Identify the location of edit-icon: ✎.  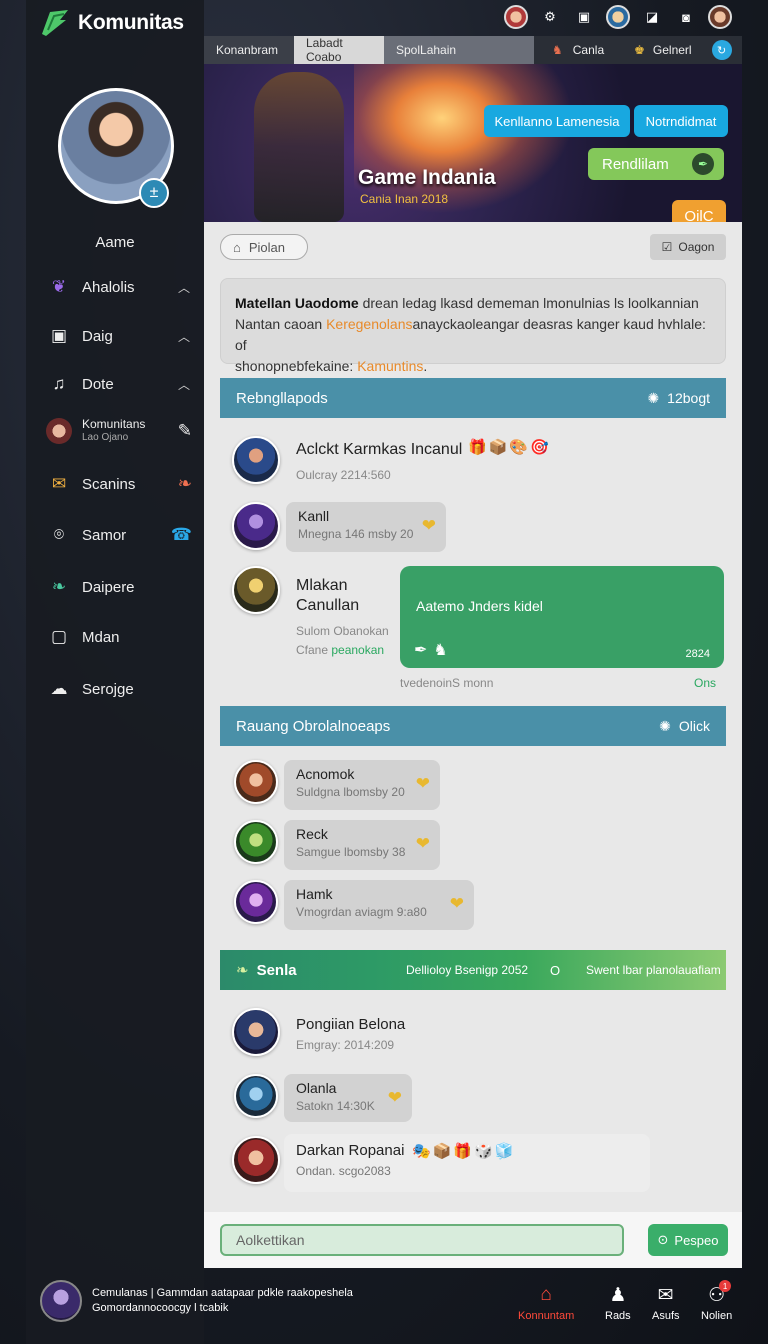
(185, 431).